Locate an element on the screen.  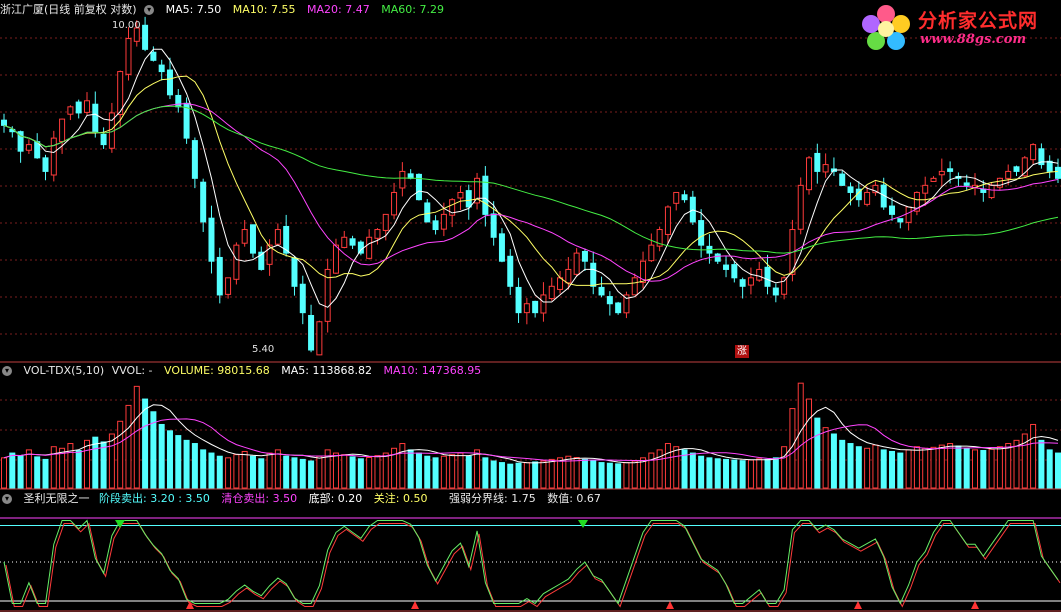
settings-icon: ▾ is located at coordinates (149, 10).